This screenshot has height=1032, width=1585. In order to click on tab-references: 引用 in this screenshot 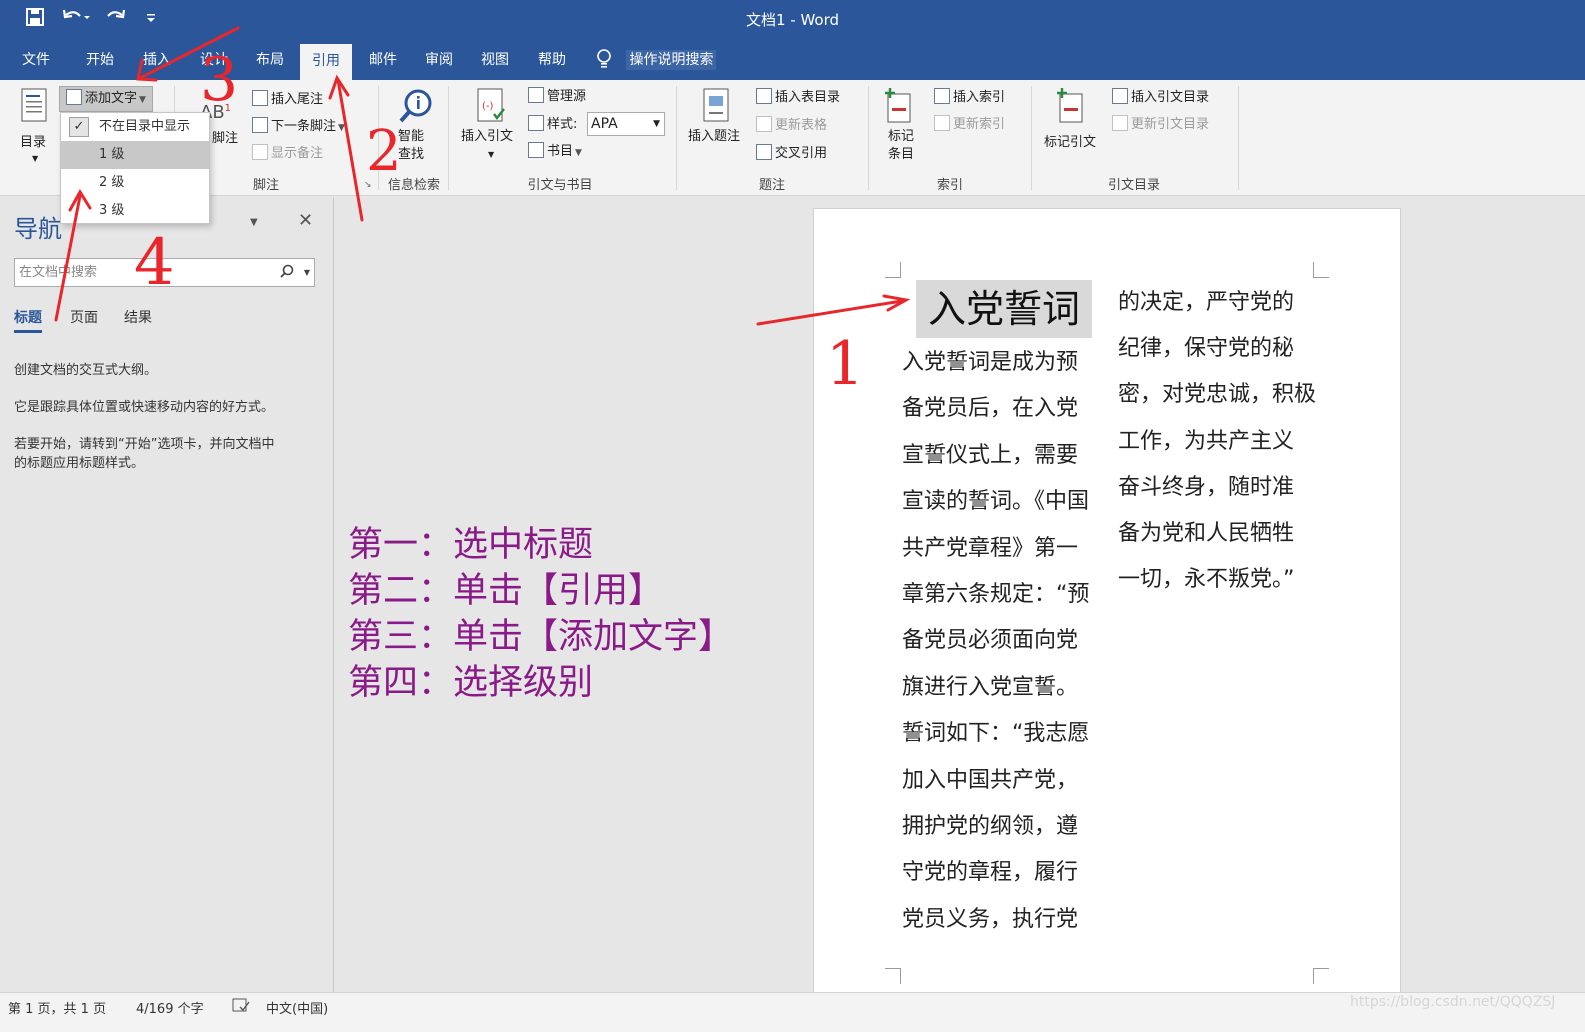, I will do `click(326, 62)`.